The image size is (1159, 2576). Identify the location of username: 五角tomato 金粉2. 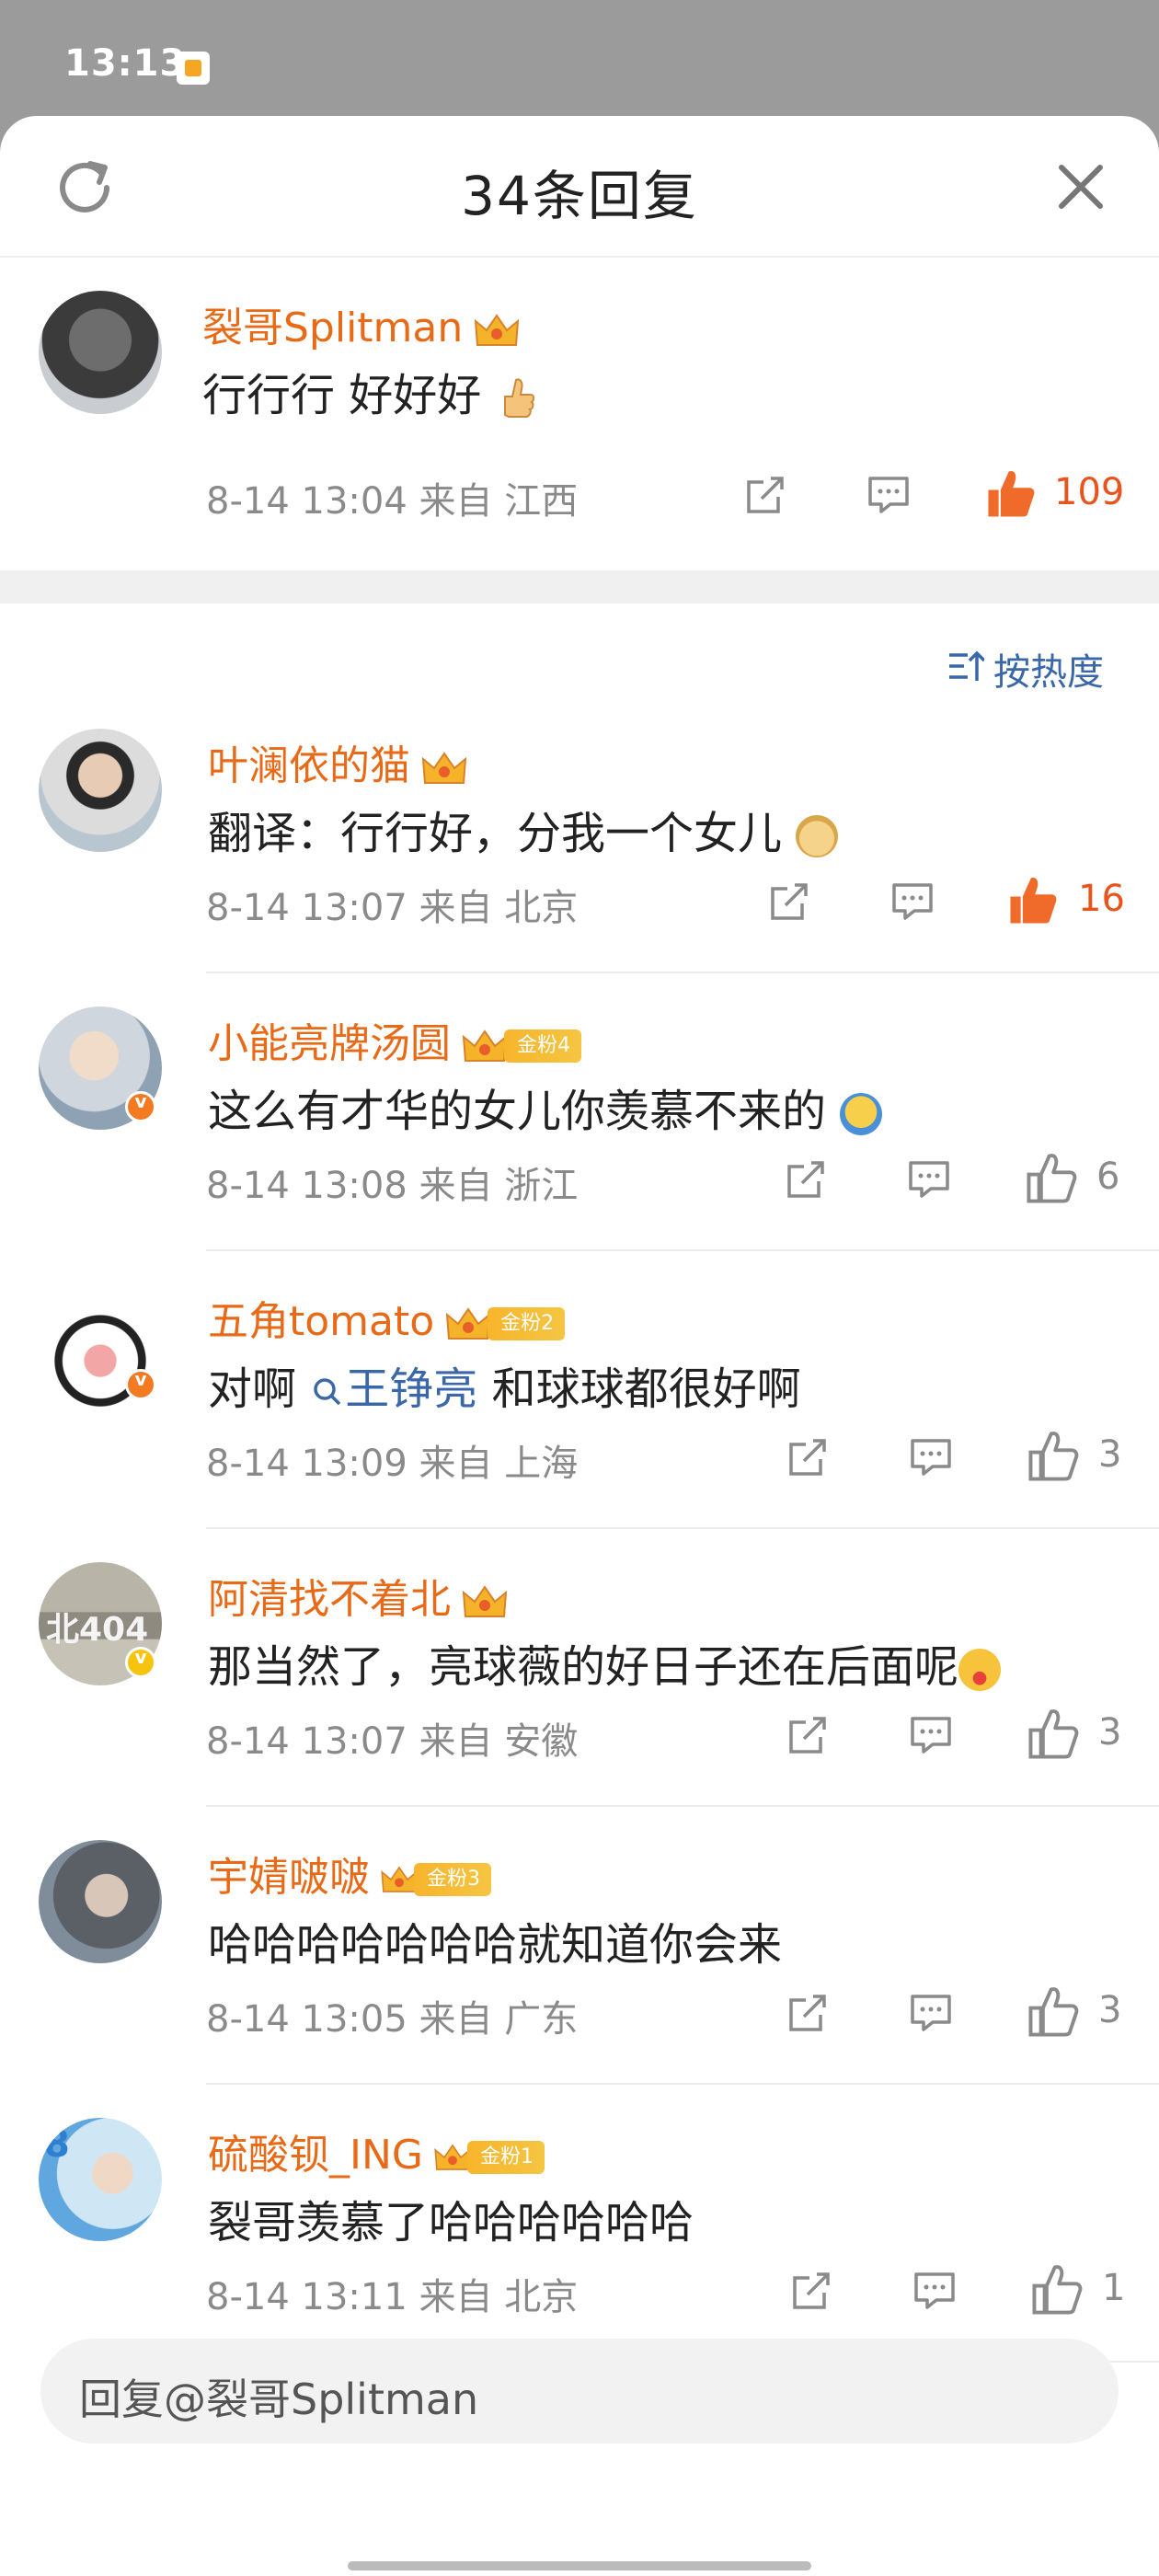
(387, 1317).